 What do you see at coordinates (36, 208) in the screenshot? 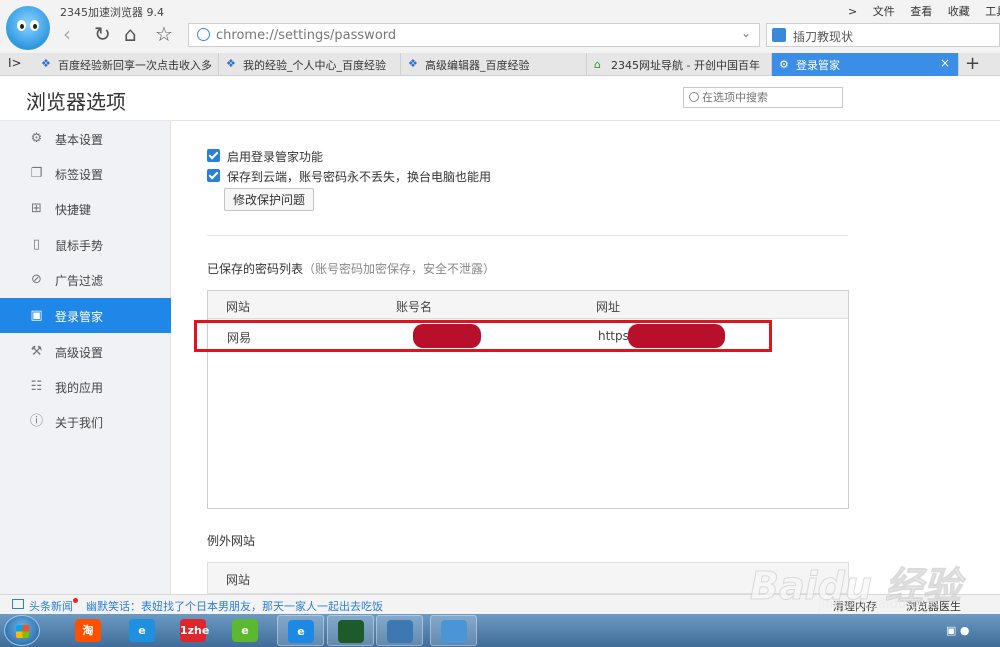
I see `keyboard-icon: ⊞` at bounding box center [36, 208].